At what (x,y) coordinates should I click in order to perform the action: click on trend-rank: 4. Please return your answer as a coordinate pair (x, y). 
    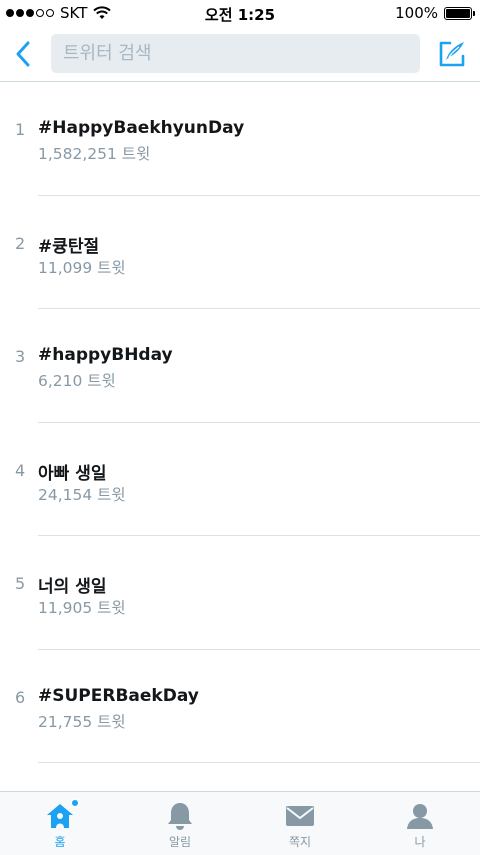
    Looking at the image, I should click on (20, 470).